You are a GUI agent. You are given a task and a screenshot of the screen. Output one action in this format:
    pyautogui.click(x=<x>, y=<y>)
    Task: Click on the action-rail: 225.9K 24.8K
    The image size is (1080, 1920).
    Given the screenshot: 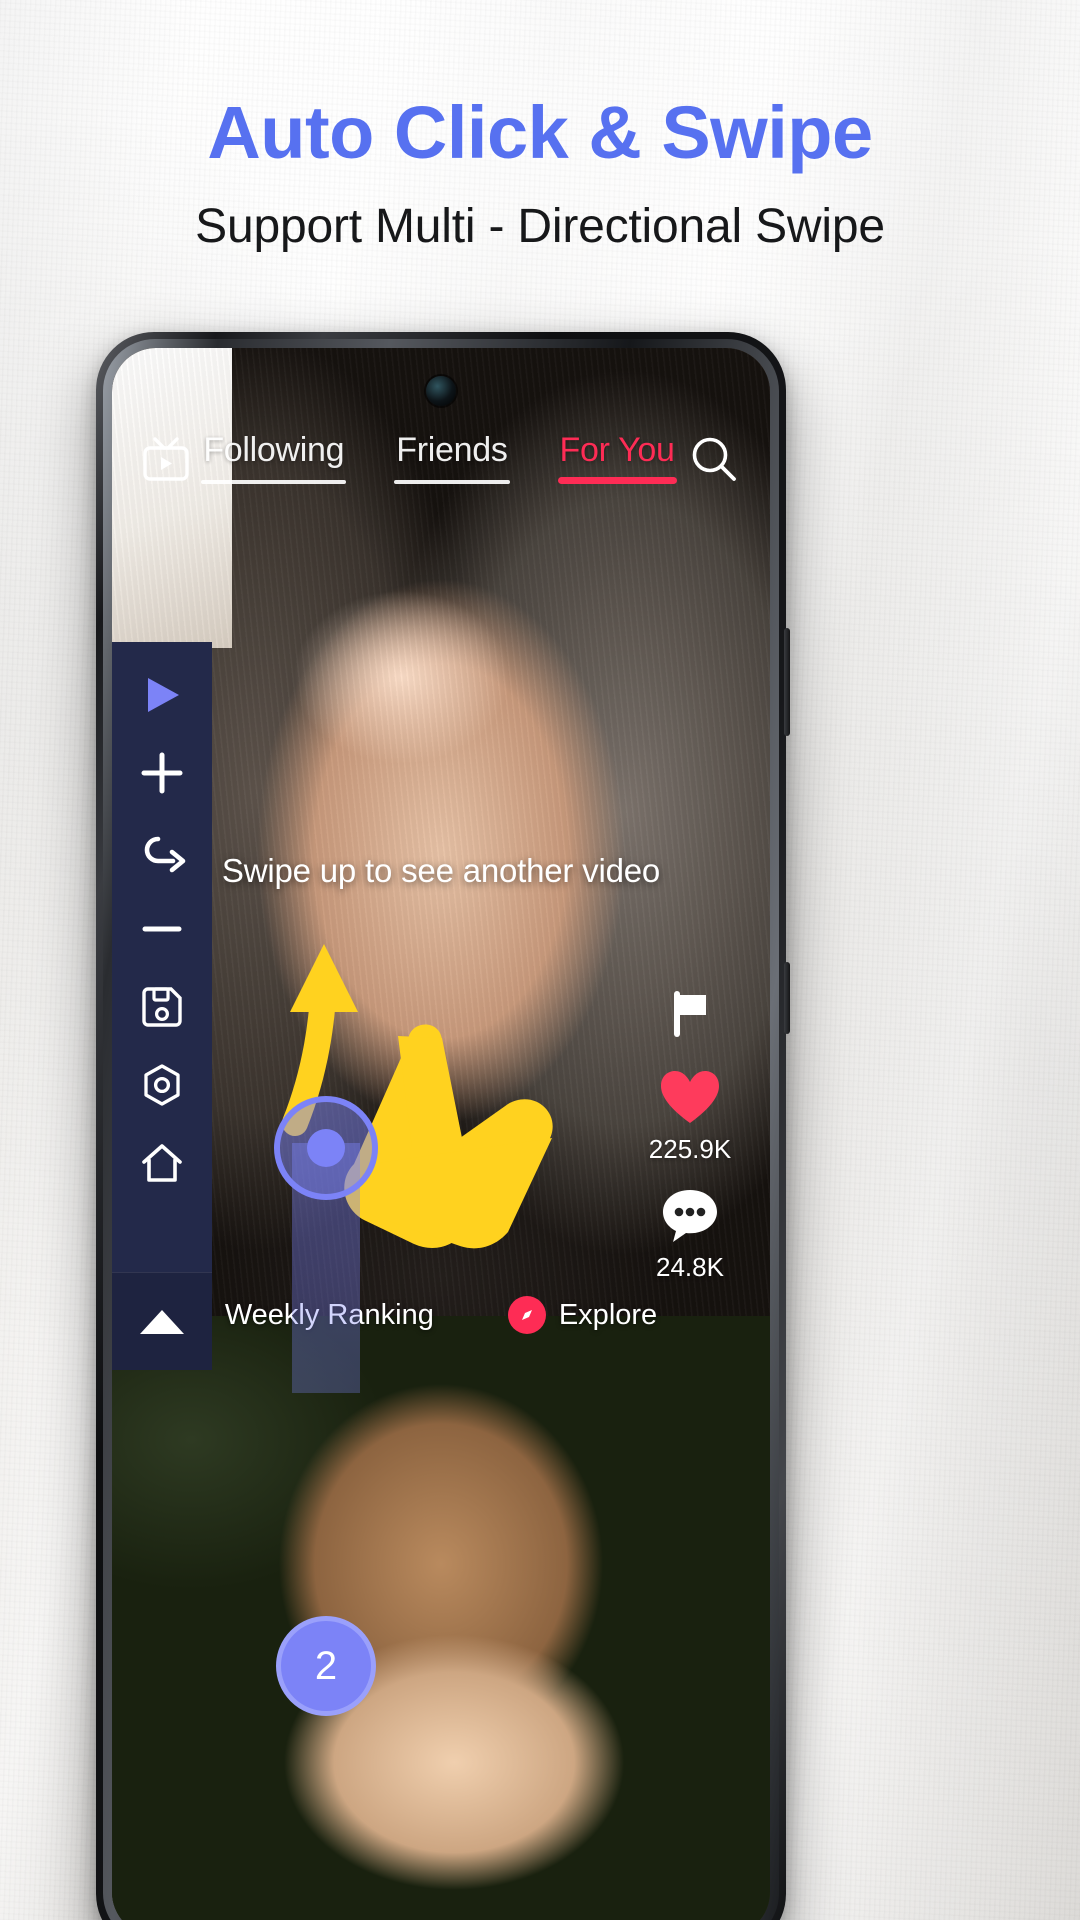 What is the action you would take?
    pyautogui.click(x=690, y=1146)
    